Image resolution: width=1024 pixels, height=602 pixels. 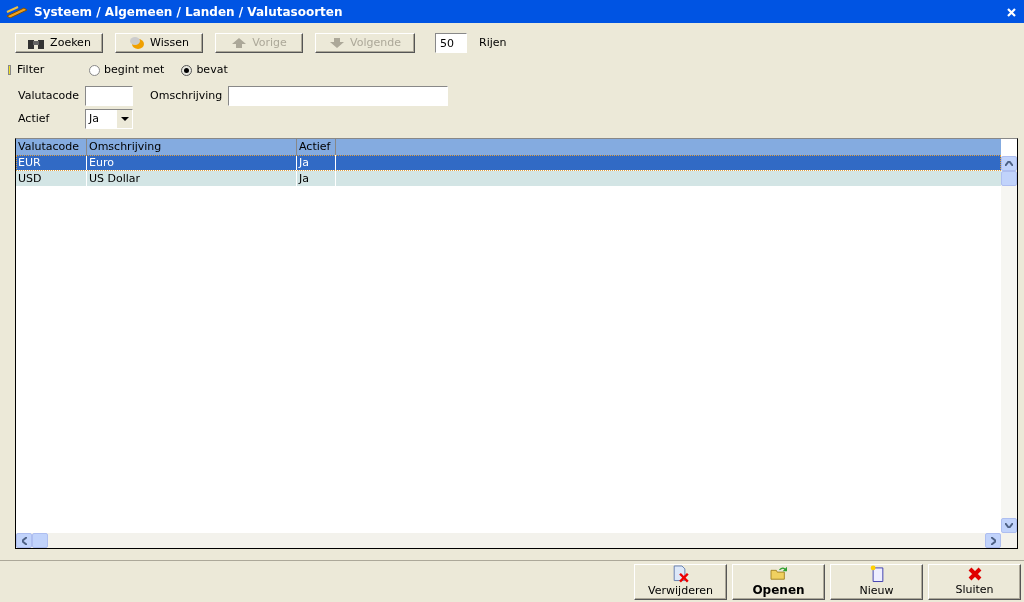 I want to click on footer-button: Sluiten, so click(x=974, y=582).